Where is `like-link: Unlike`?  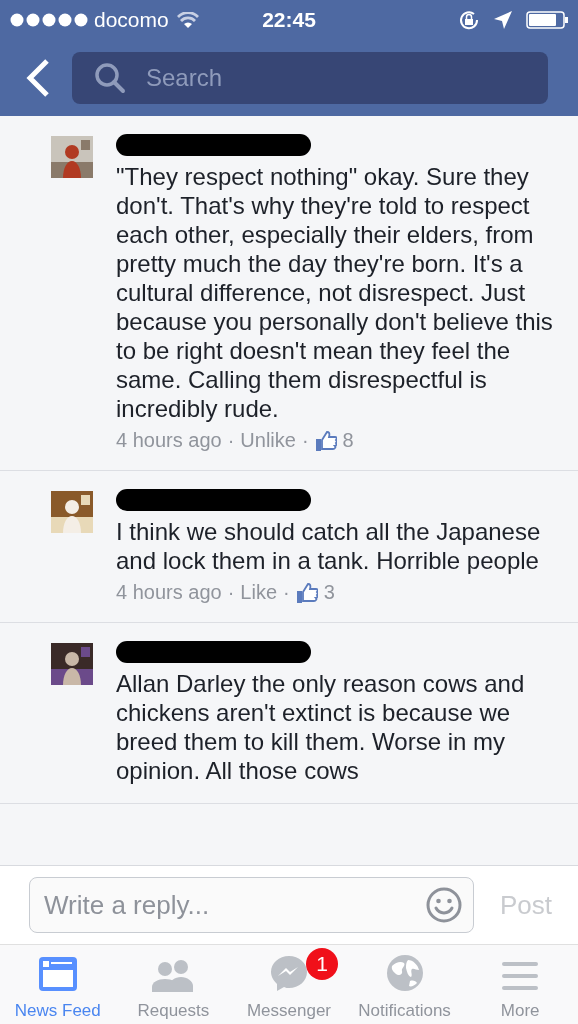 like-link: Unlike is located at coordinates (268, 440).